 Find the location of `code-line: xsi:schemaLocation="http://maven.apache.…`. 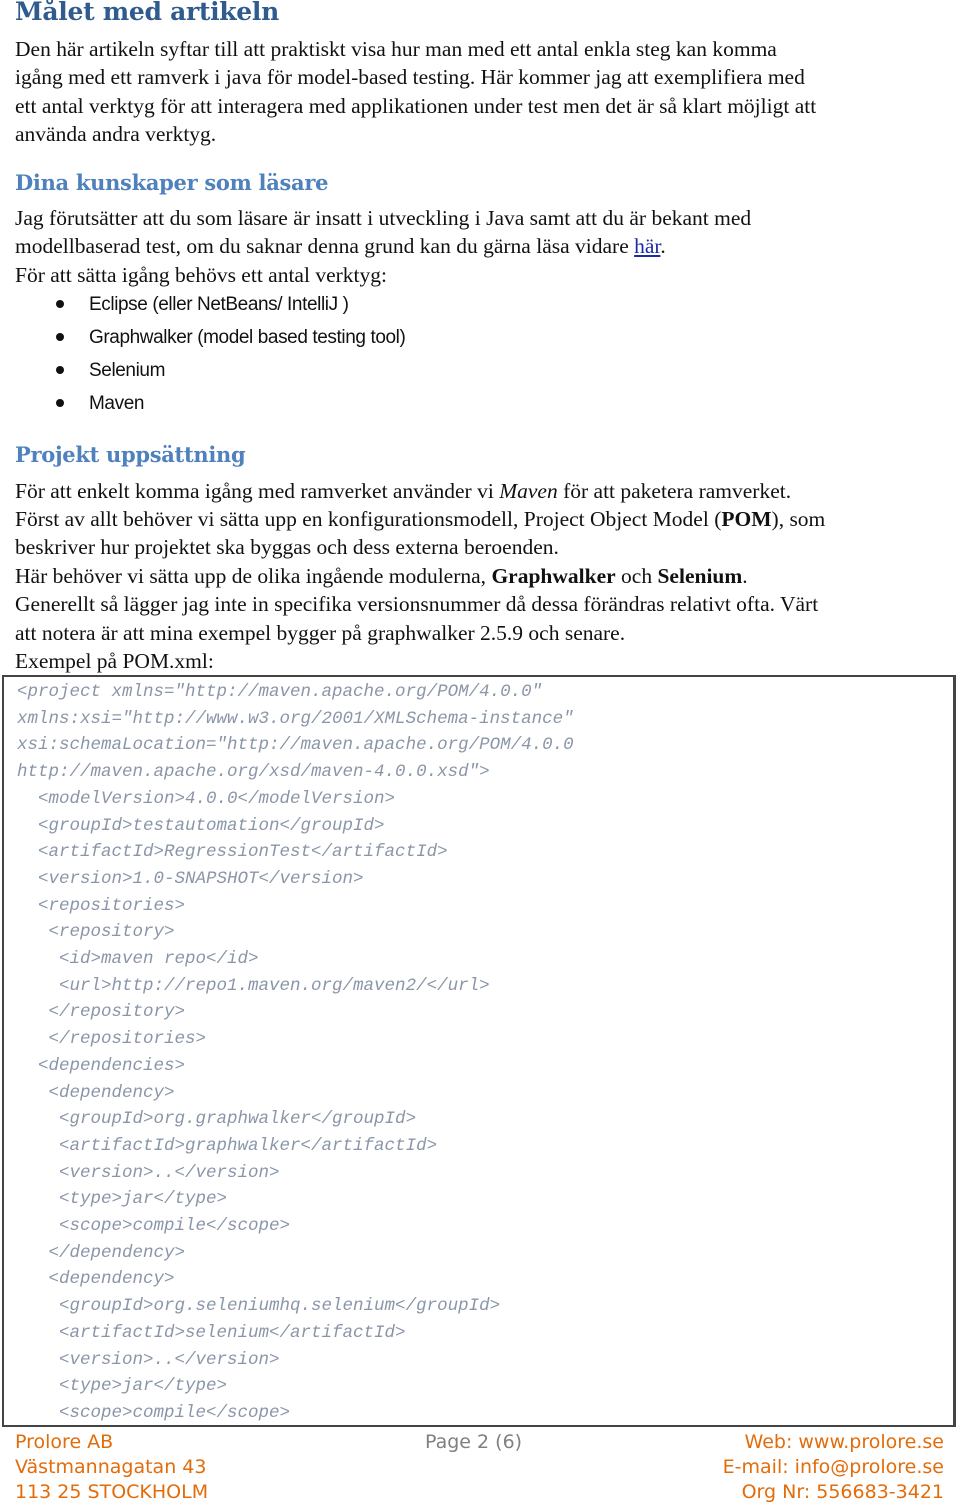

code-line: xsi:schemaLocation="http://maven.apache.… is located at coordinates (295, 745).